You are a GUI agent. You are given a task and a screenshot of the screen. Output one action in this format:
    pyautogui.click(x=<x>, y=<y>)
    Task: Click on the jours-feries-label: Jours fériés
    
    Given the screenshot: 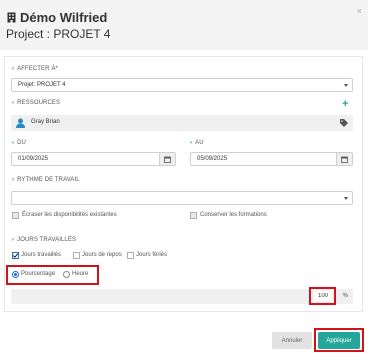 What is the action you would take?
    pyautogui.click(x=152, y=255)
    